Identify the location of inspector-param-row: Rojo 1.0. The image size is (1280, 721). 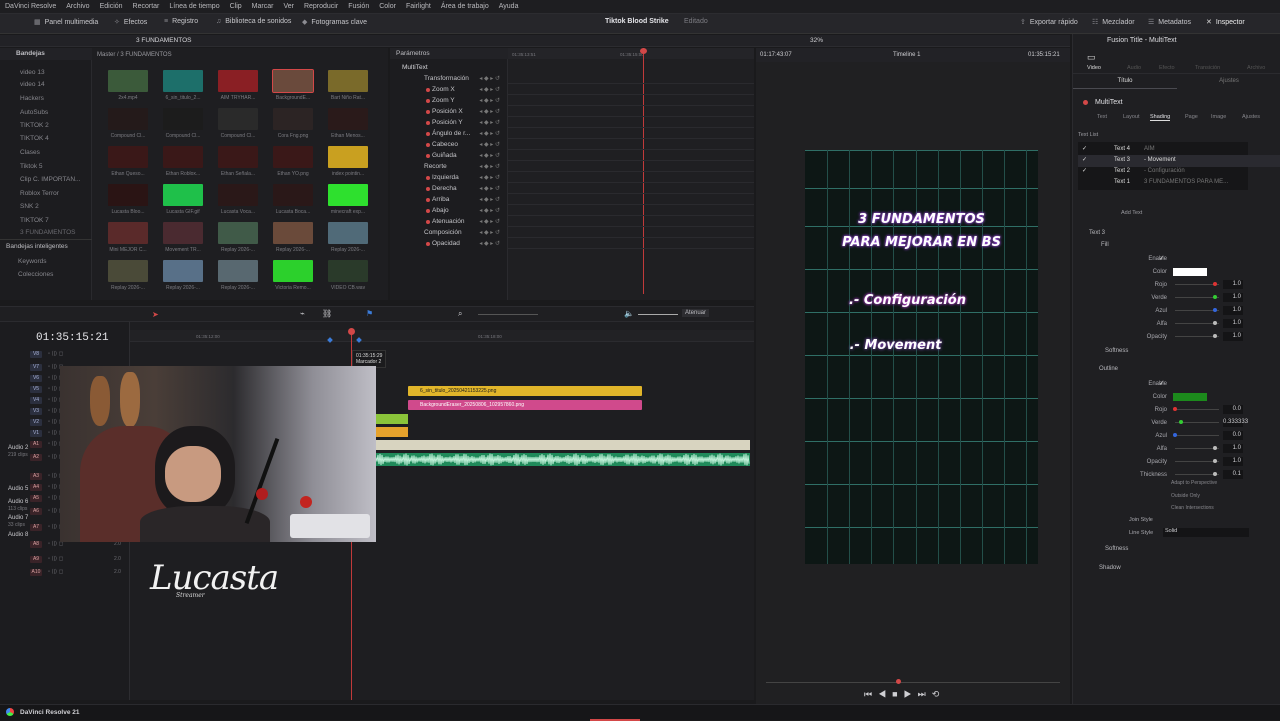
(1176, 286).